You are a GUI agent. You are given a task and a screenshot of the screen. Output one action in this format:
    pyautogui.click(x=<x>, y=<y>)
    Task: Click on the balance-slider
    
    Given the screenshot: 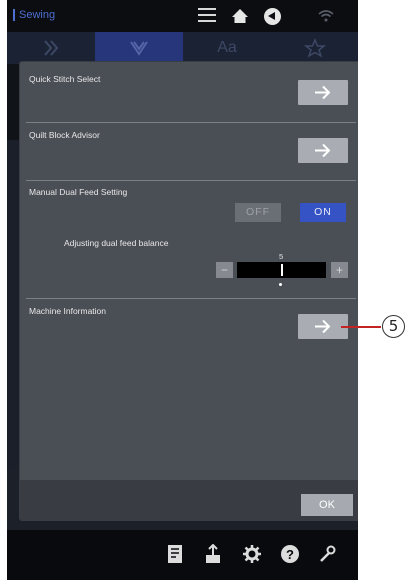 What is the action you would take?
    pyautogui.click(x=281, y=270)
    